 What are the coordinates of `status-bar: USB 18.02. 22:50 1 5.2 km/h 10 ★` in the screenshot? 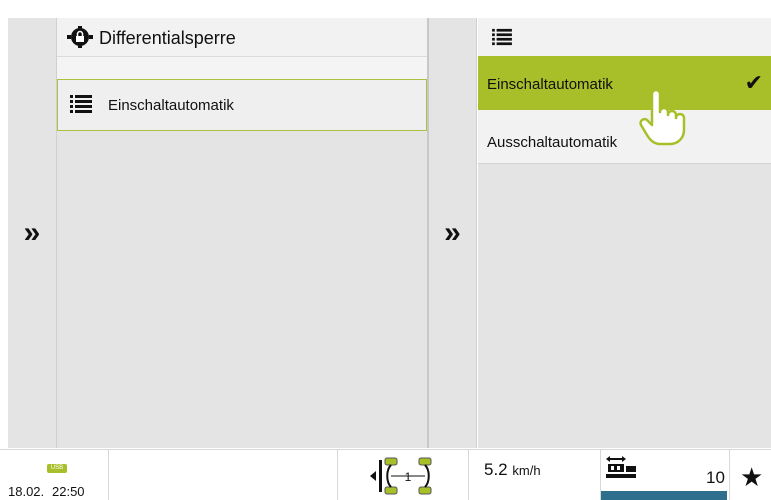 It's located at (385, 474).